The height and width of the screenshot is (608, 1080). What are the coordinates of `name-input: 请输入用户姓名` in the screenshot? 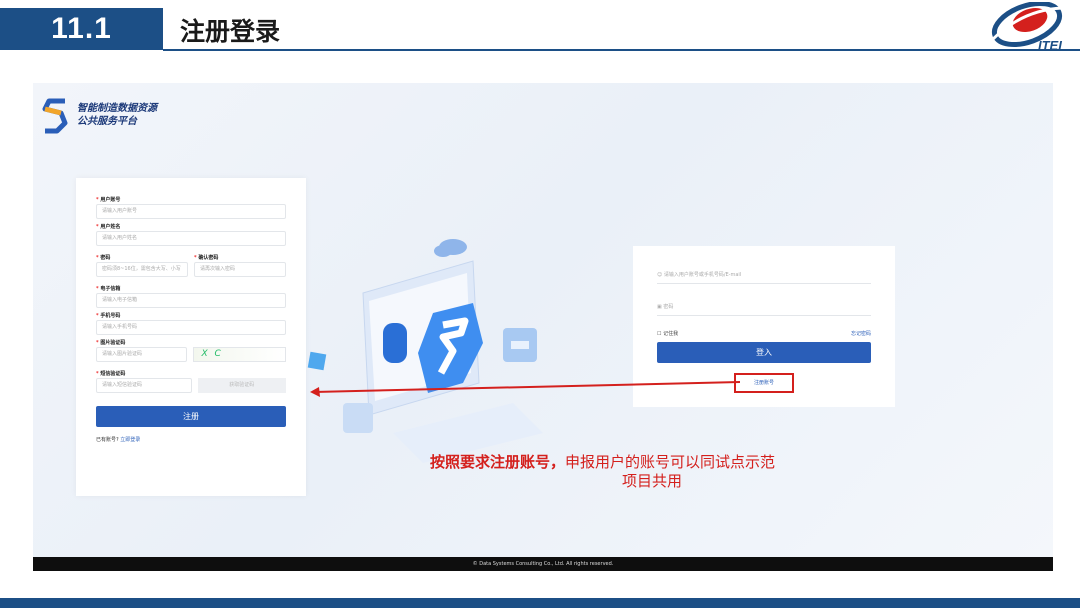 It's located at (191, 238).